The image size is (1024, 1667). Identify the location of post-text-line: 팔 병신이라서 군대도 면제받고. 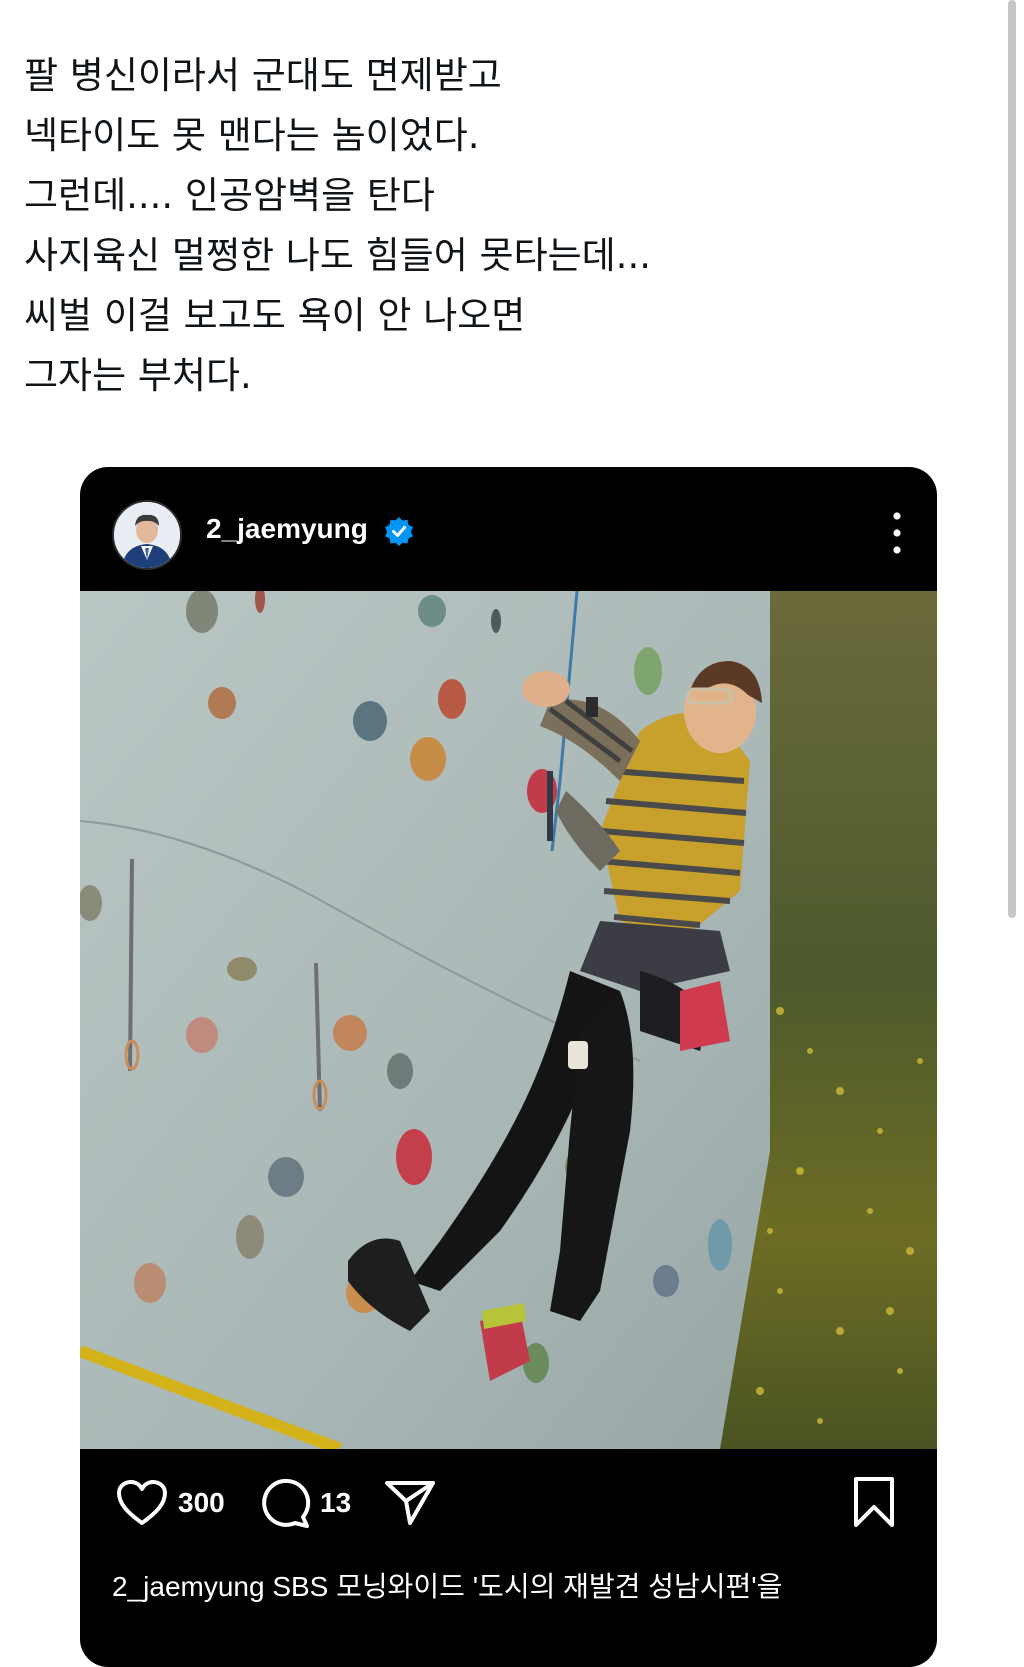
(263, 75).